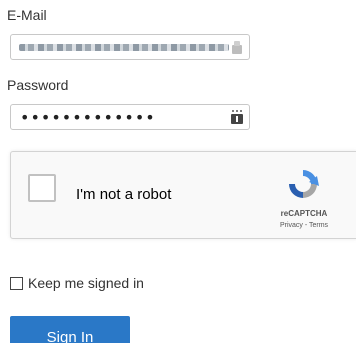  I want to click on recaptcha-brand: reCAPTCHA, so click(304, 213).